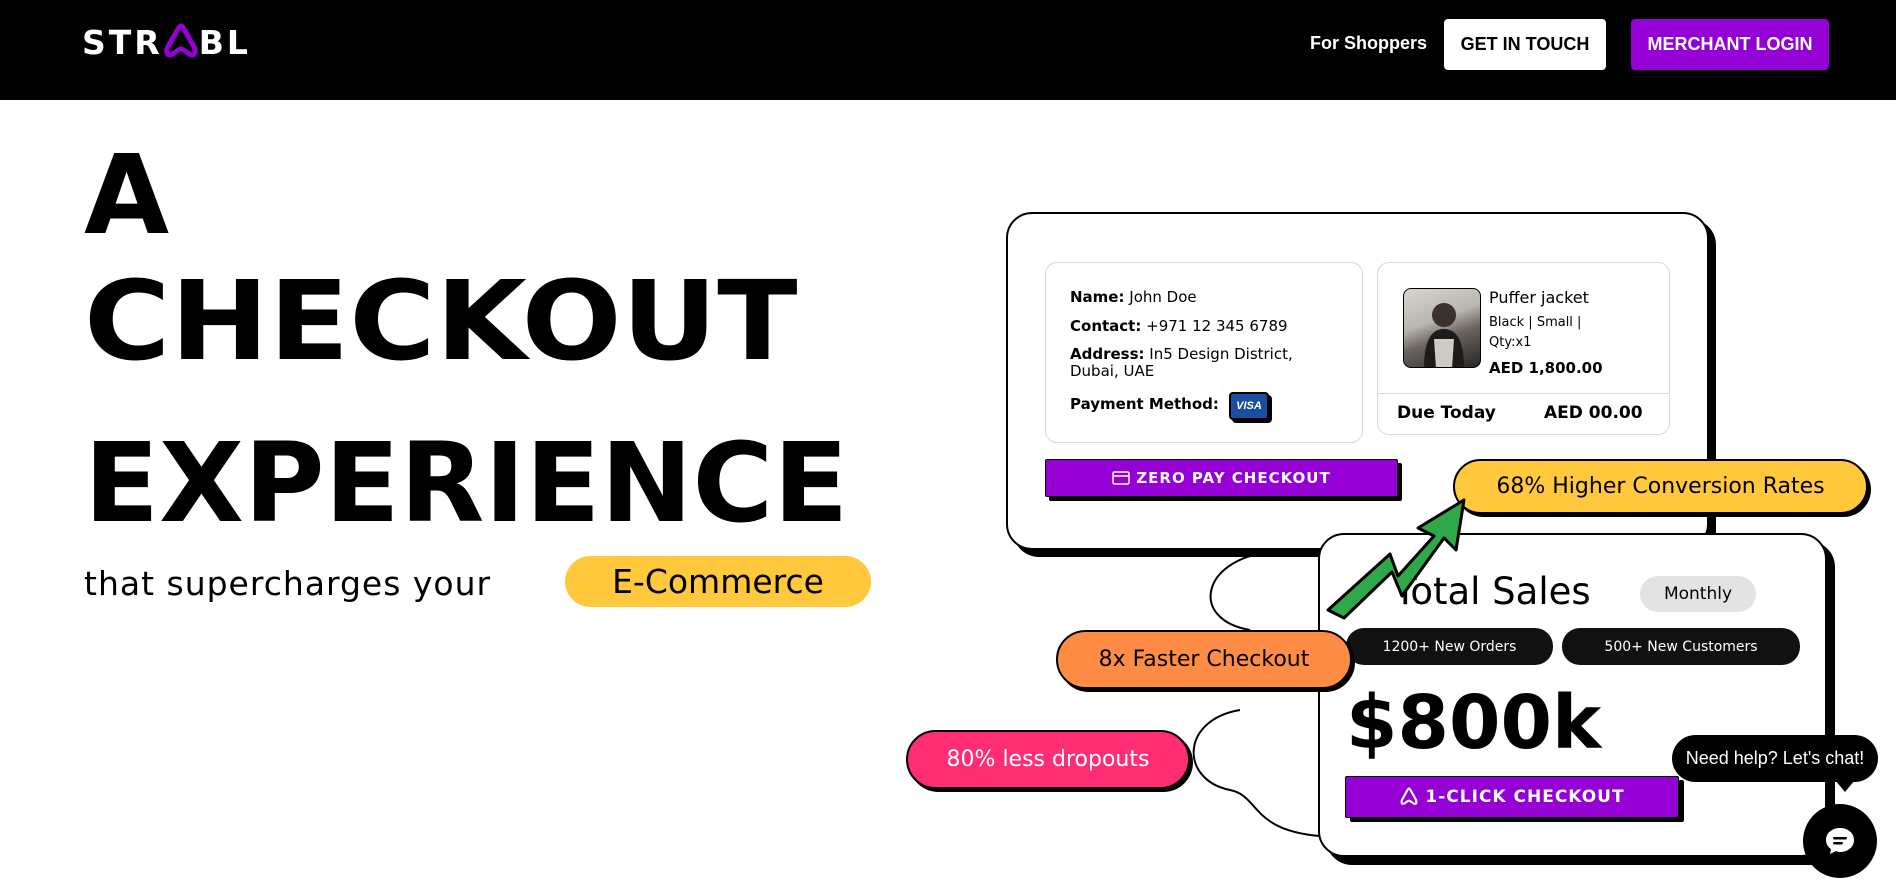 The image size is (1896, 887). What do you see at coordinates (1112, 371) in the screenshot?
I see `address-value-2: Dubai, UAE` at bounding box center [1112, 371].